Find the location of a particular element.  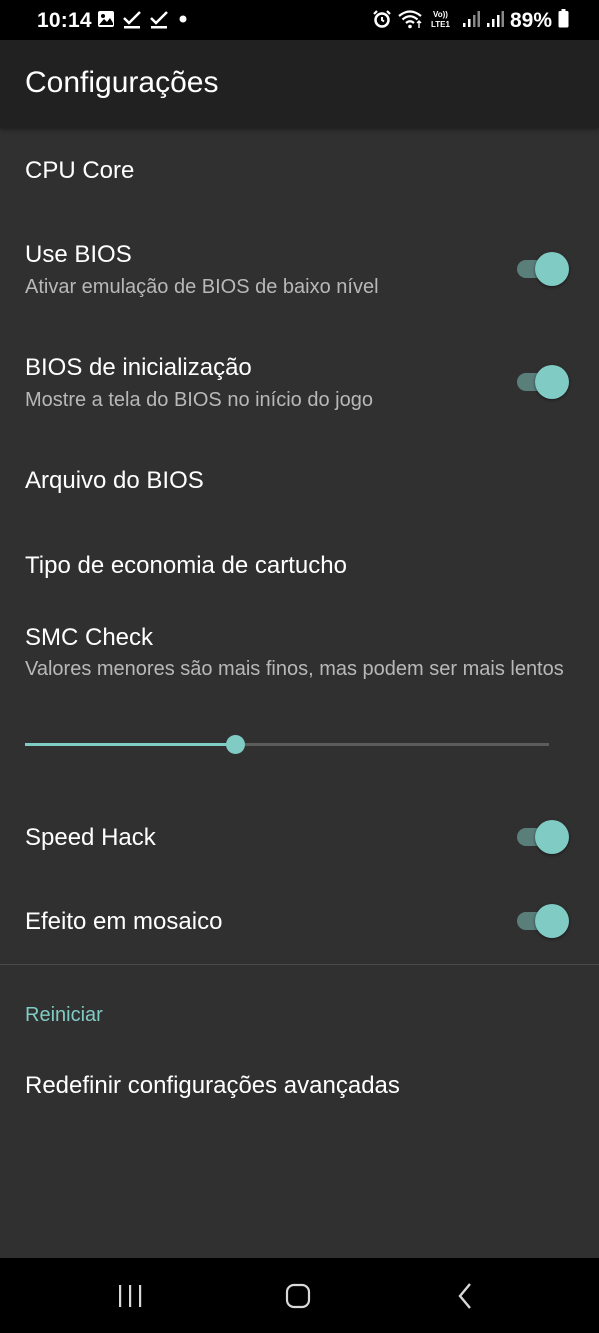

system-icons: Vo)) LTE1 89% is located at coordinates (470, 21).